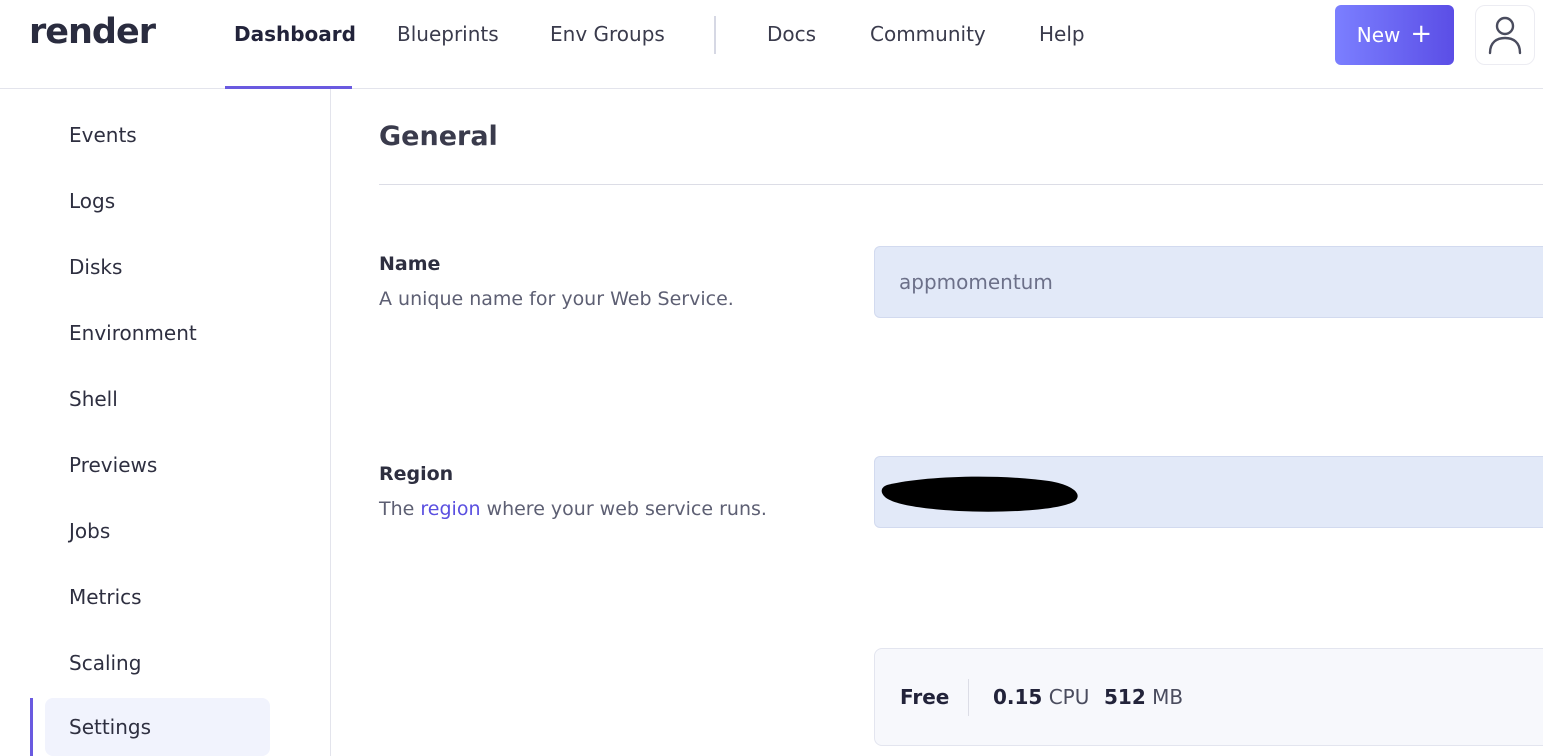 This screenshot has width=1543, height=756. Describe the element at coordinates (791, 34) in the screenshot. I see `nav-docs: Docs` at that location.